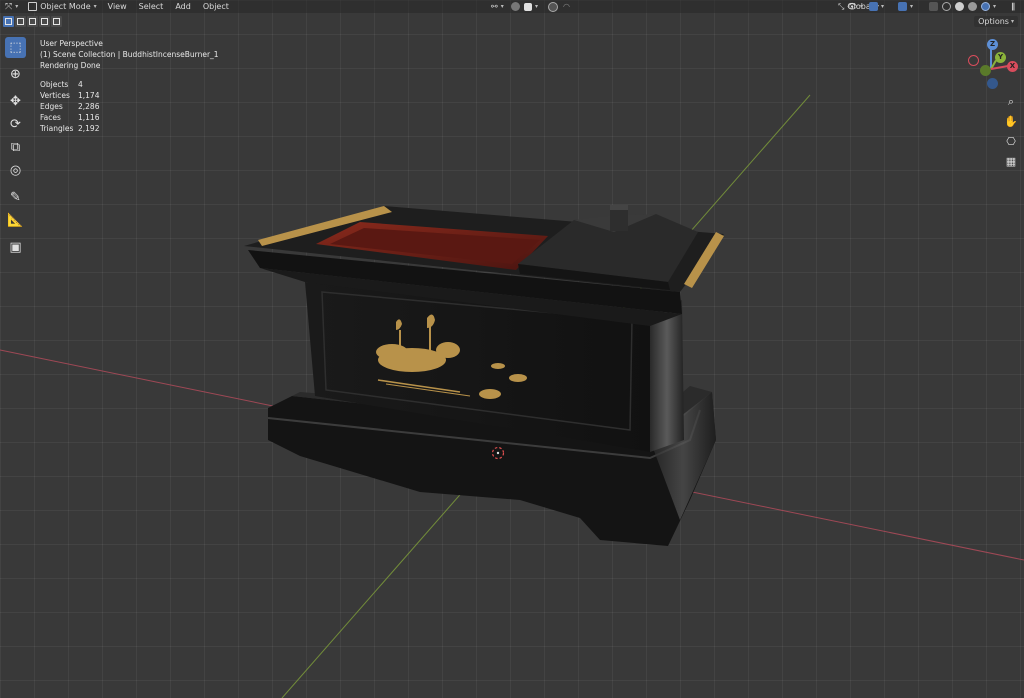  What do you see at coordinates (80, 84) in the screenshot?
I see `stat-value: 4` at bounding box center [80, 84].